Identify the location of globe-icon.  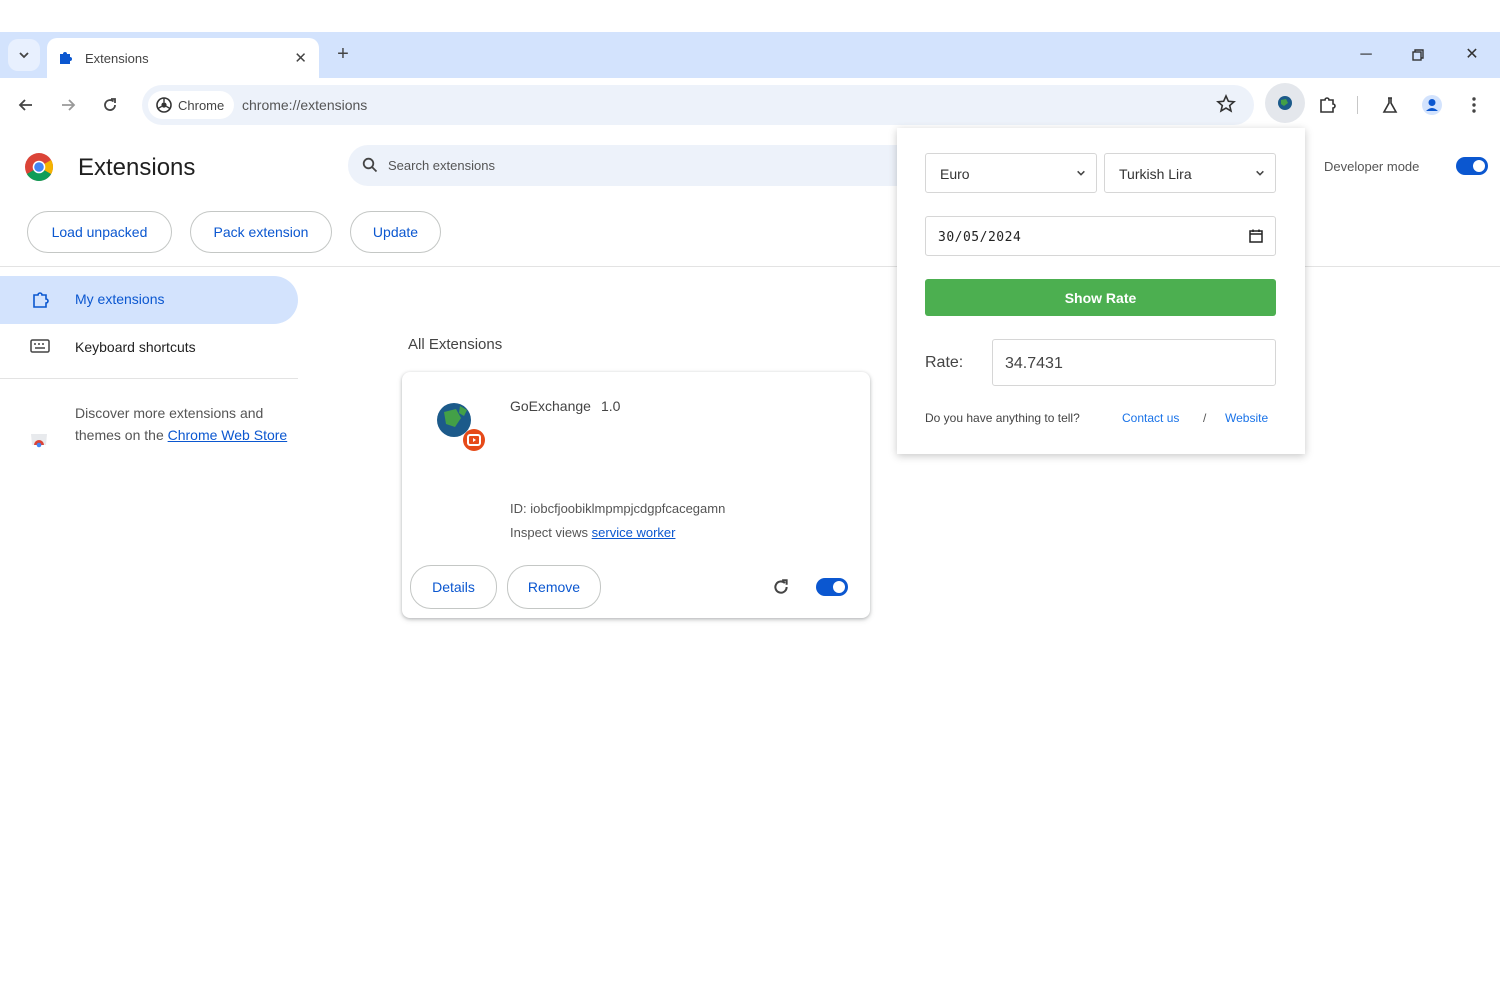
(1285, 103).